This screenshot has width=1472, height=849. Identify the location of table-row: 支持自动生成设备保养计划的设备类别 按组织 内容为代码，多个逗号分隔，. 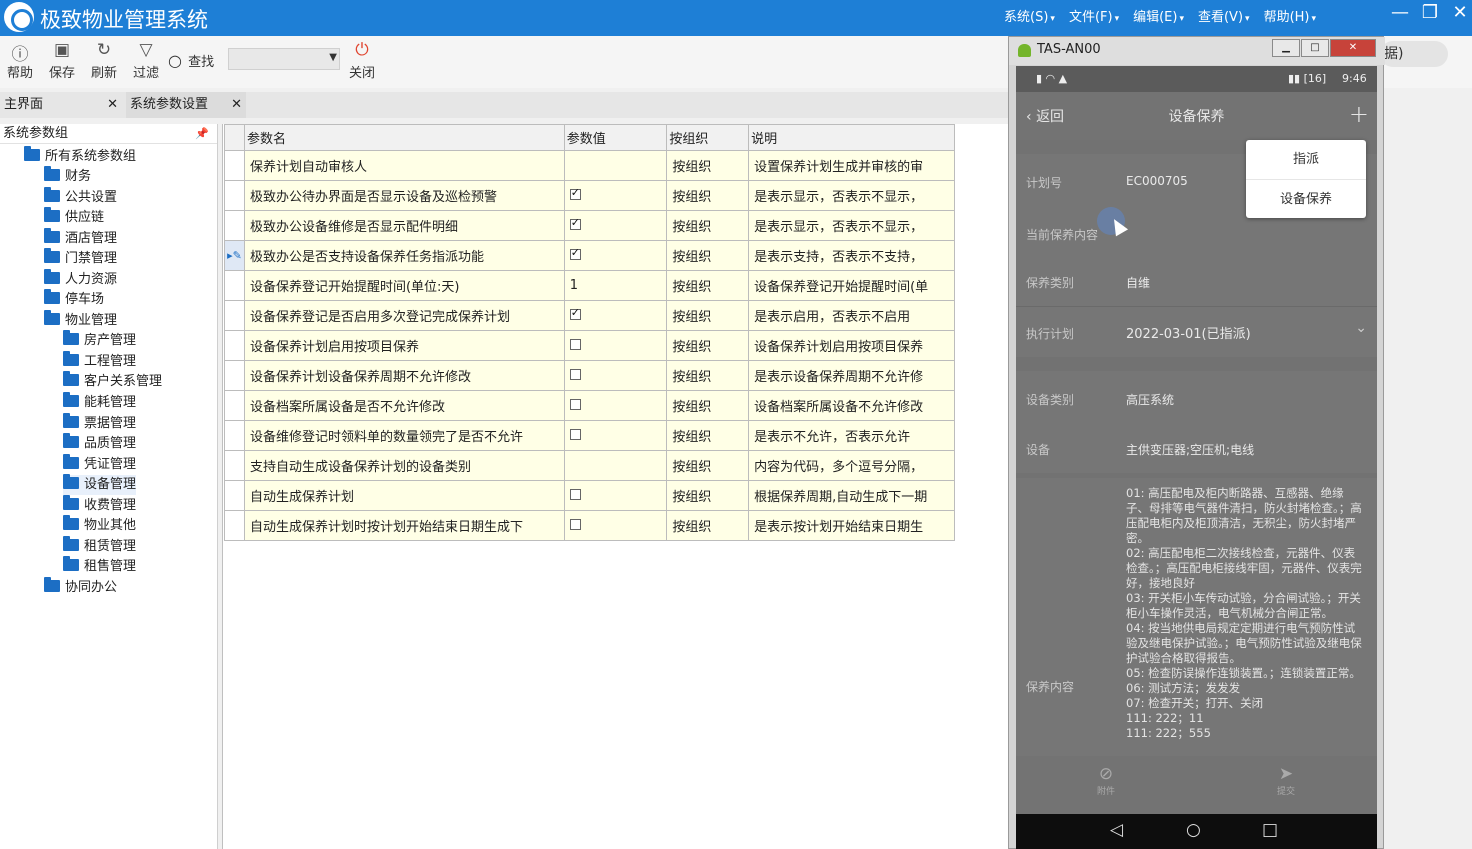
(589, 465).